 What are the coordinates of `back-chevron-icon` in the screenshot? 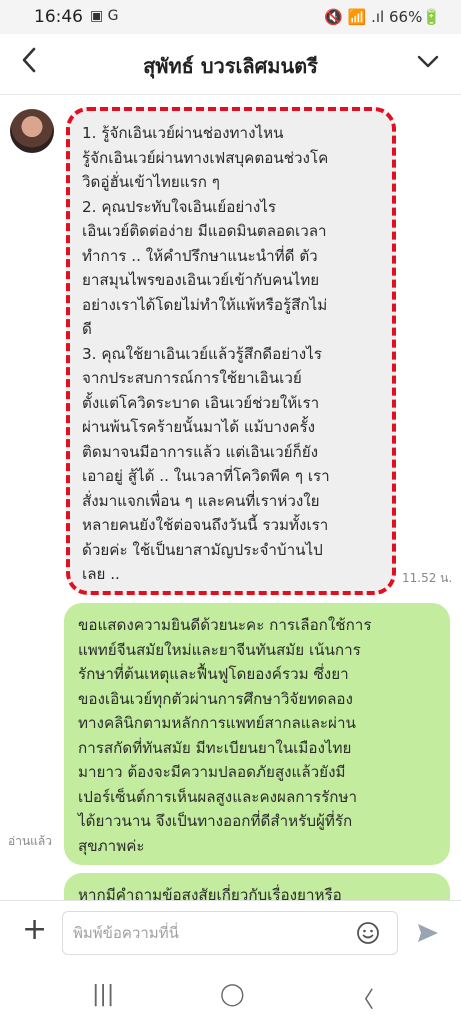 It's located at (29, 63).